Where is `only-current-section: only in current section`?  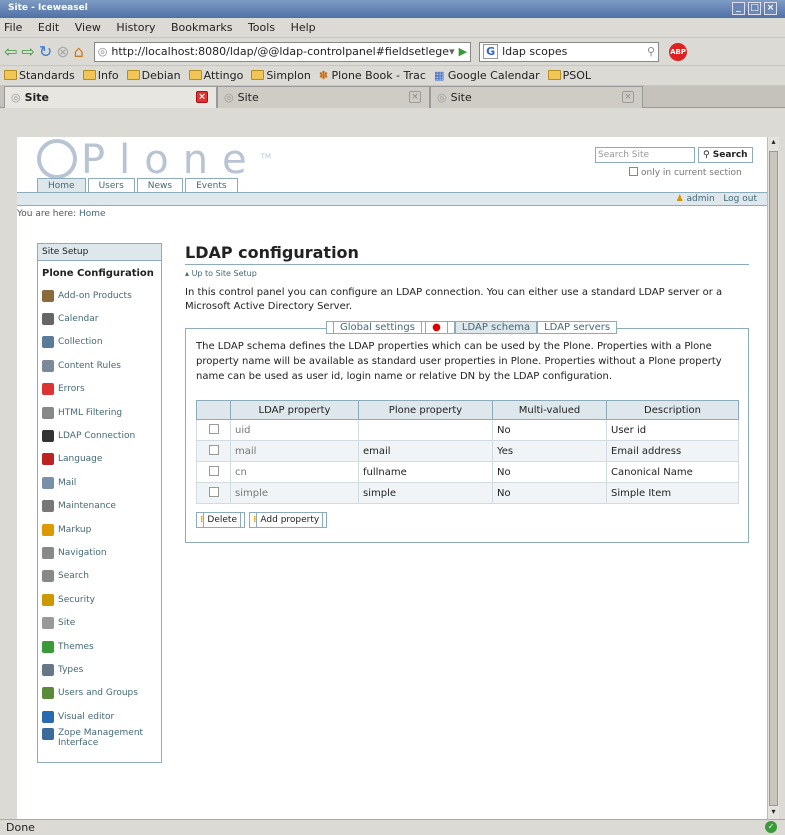
only-current-section: only in current section is located at coordinates (685, 172).